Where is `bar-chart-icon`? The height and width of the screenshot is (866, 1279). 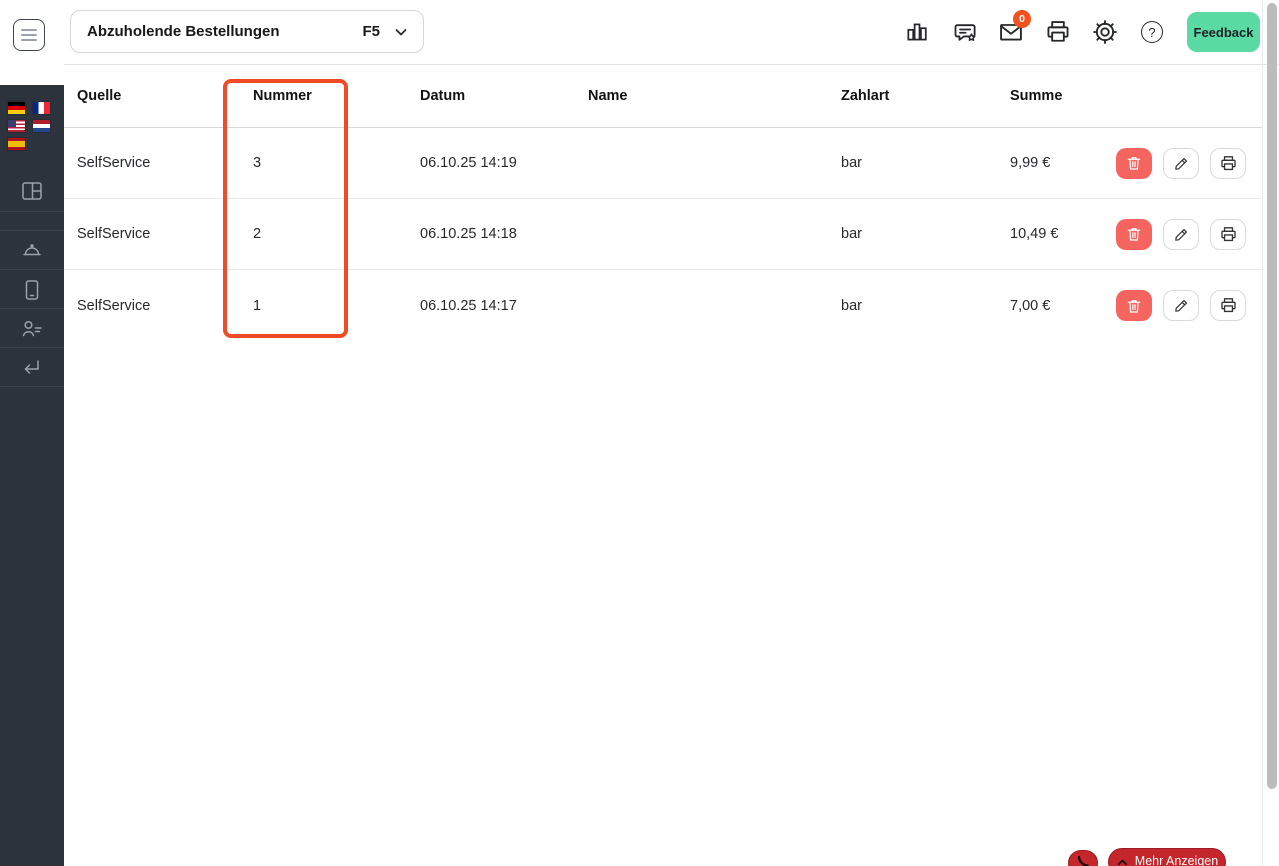
bar-chart-icon is located at coordinates (917, 32).